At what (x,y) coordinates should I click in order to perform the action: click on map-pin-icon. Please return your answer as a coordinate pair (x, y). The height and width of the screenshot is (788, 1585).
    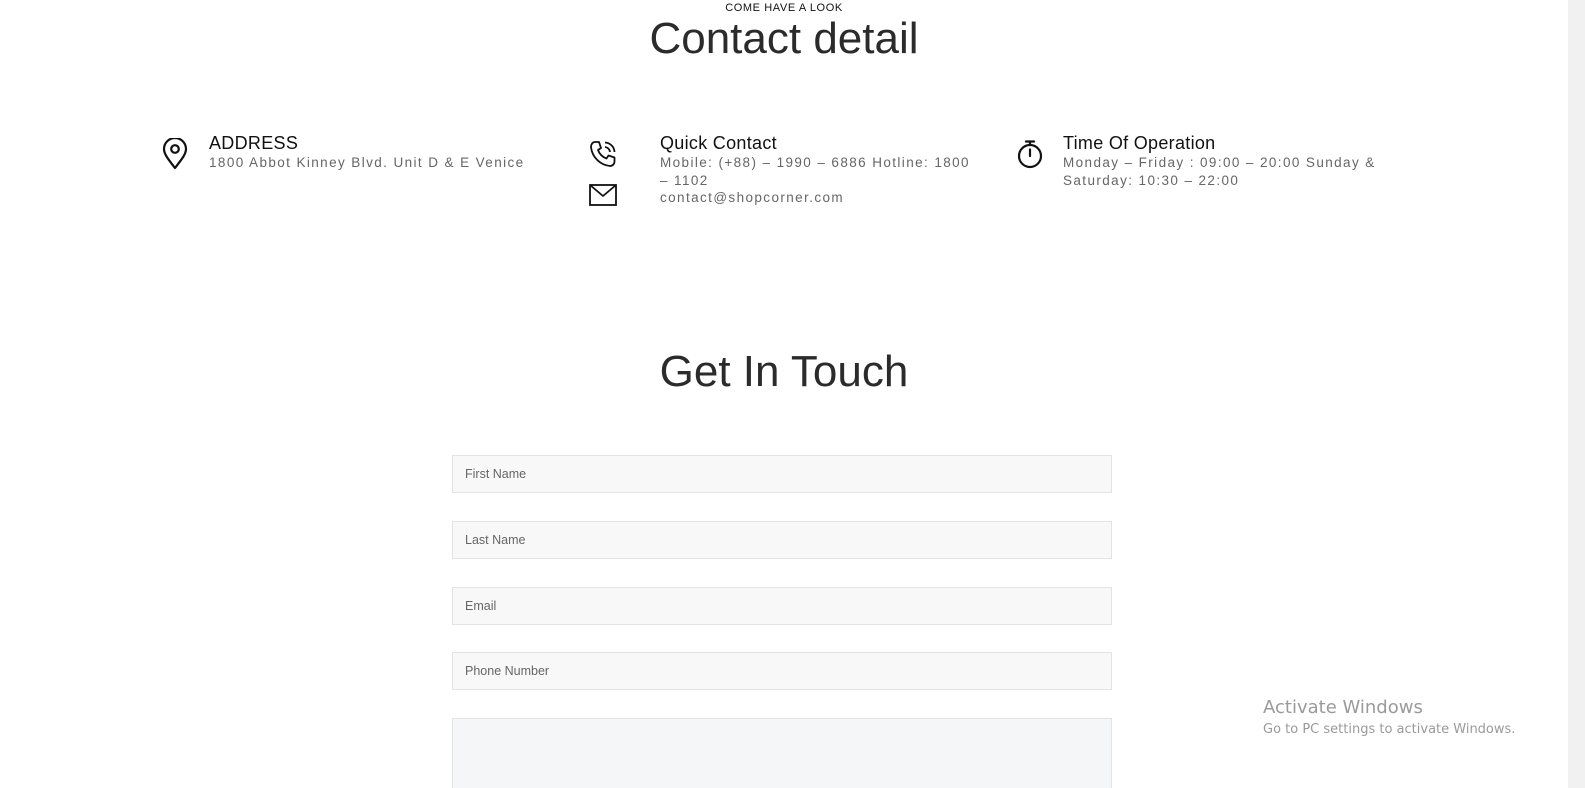
    Looking at the image, I should click on (175, 155).